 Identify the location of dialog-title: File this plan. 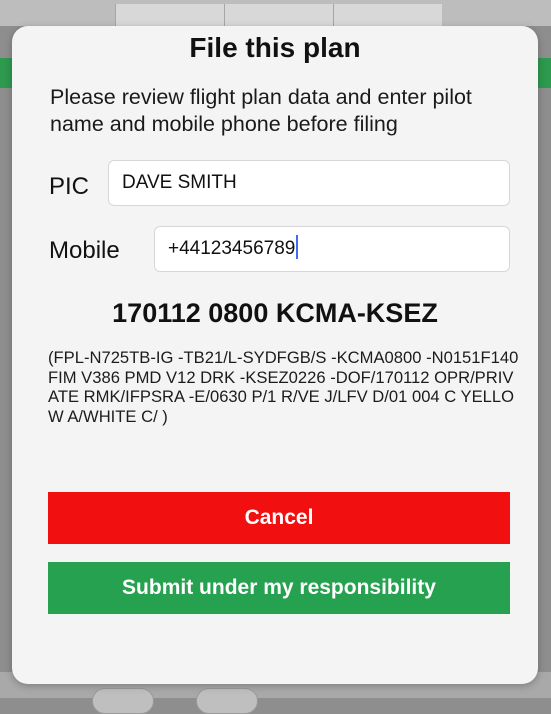
(275, 47).